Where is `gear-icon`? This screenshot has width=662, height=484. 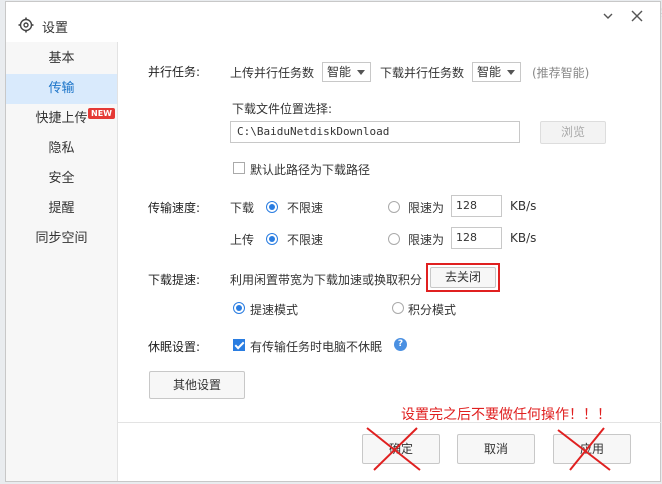
gear-icon is located at coordinates (26, 25).